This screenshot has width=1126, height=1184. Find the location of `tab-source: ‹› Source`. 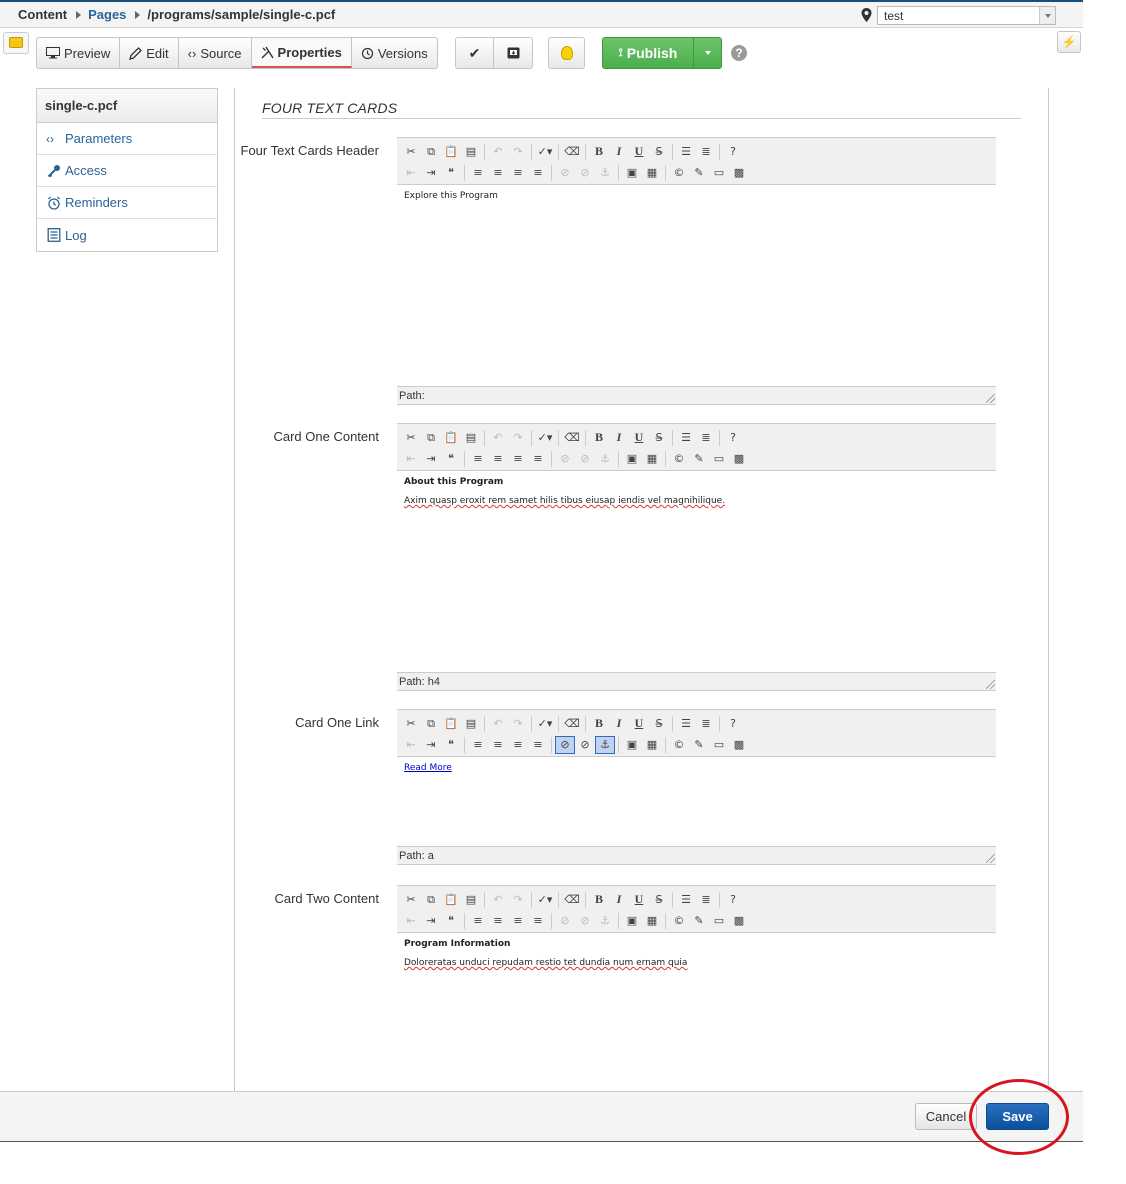

tab-source: ‹› Source is located at coordinates (215, 53).